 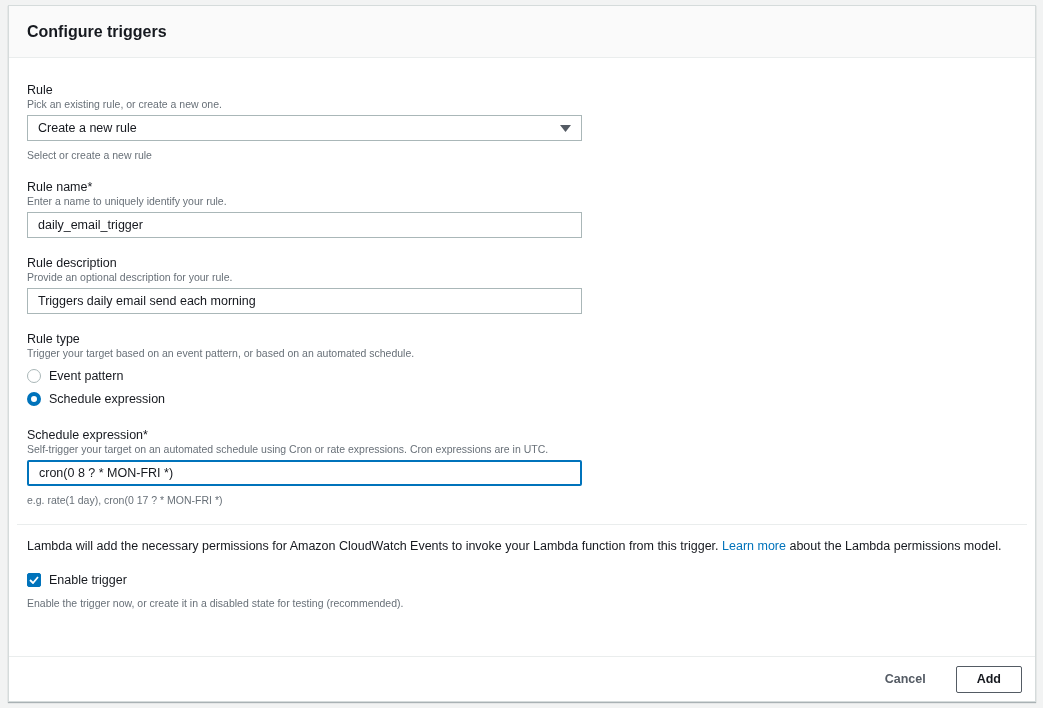 What do you see at coordinates (60, 187) in the screenshot?
I see `field-label: Rule name*` at bounding box center [60, 187].